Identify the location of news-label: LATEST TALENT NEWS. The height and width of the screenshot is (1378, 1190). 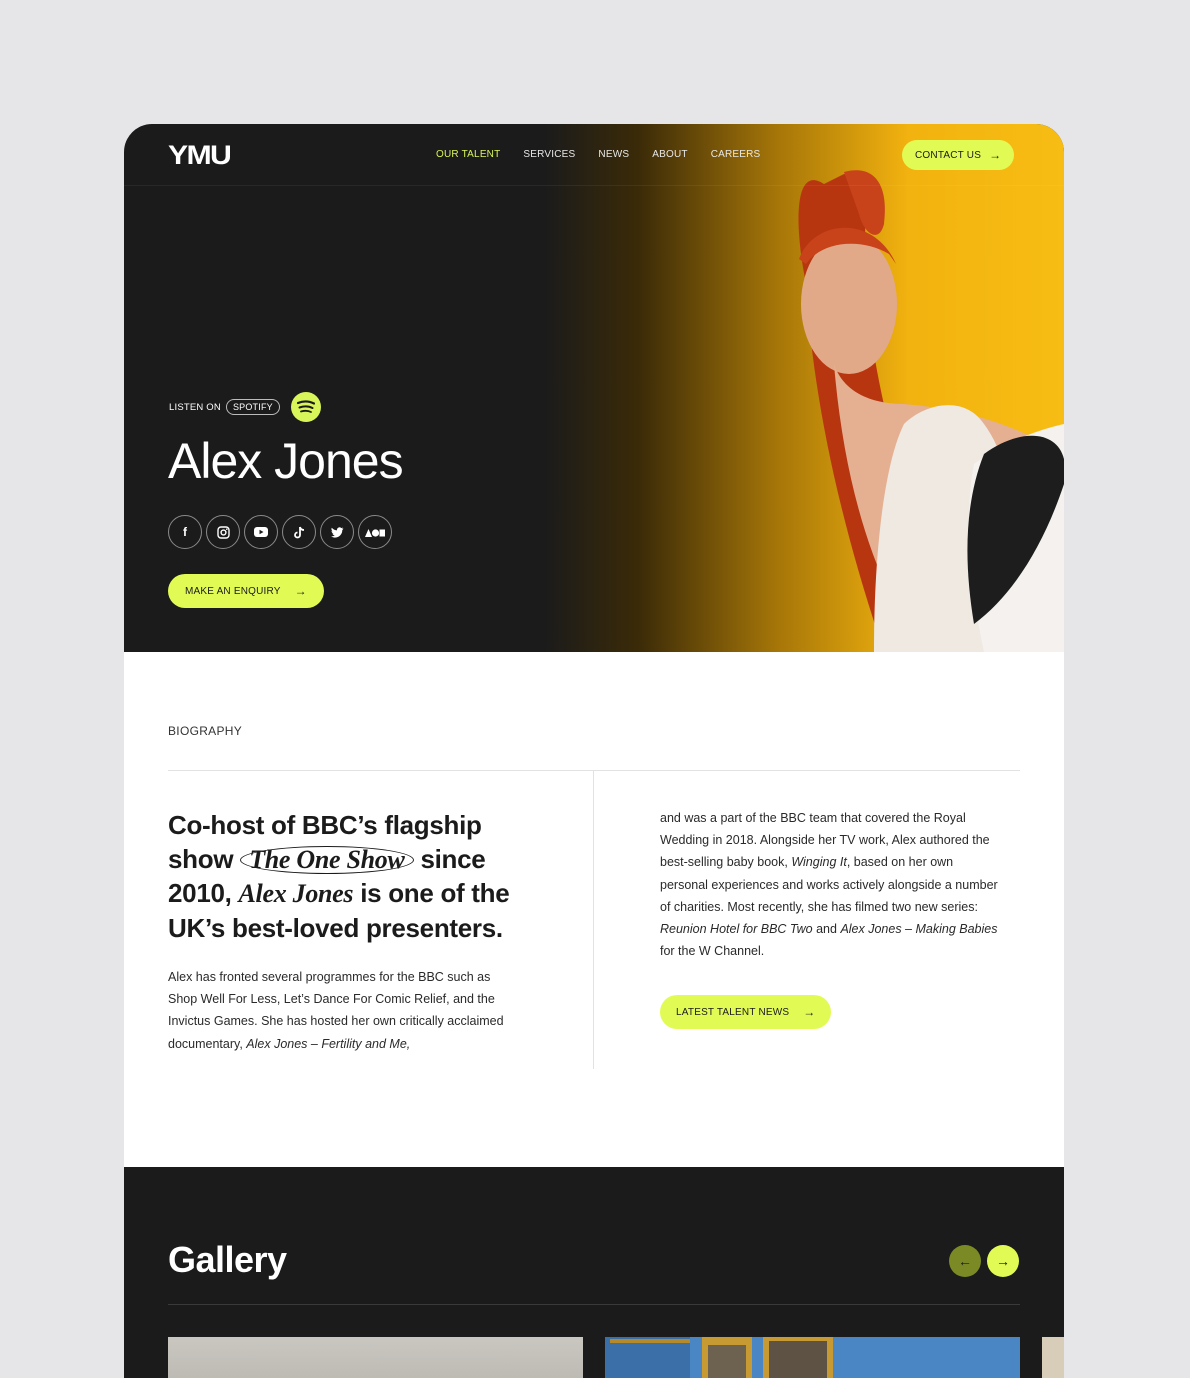
(733, 1012).